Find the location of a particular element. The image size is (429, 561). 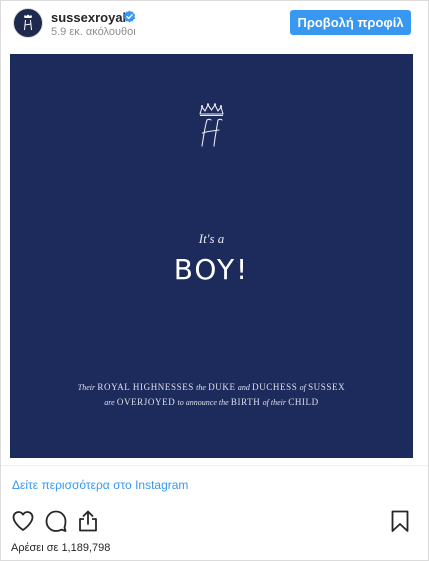

see-more-on-instagram-link: Δείτε περισσότερα στο Instagram is located at coordinates (100, 485).